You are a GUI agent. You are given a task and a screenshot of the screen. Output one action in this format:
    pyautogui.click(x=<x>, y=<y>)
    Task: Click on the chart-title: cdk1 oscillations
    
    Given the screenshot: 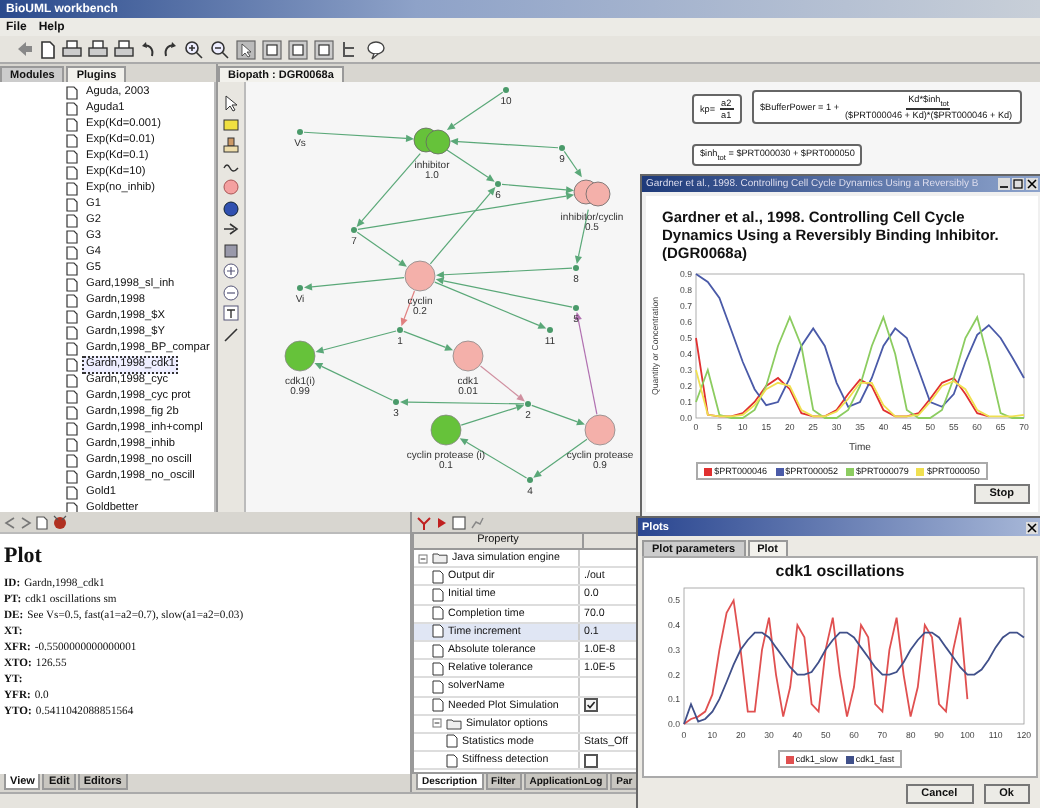 What is the action you would take?
    pyautogui.click(x=840, y=571)
    